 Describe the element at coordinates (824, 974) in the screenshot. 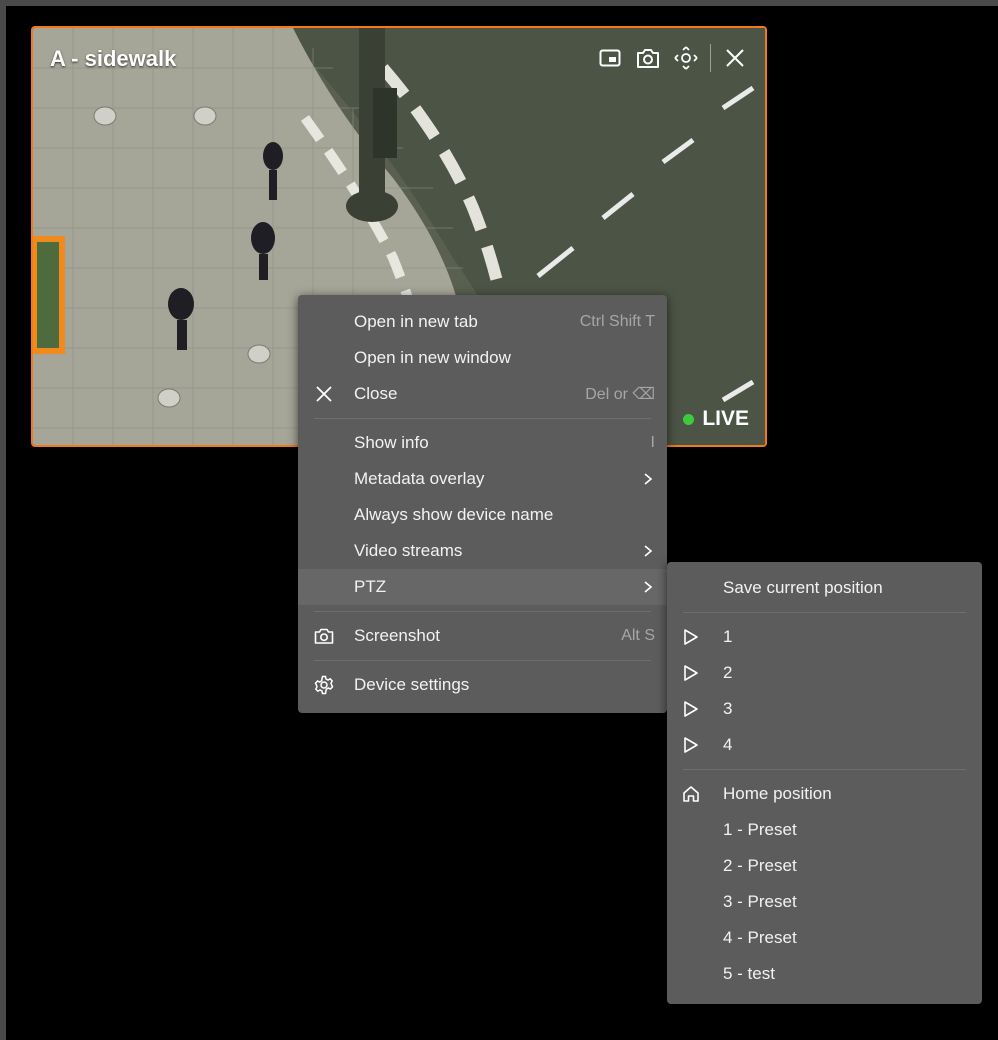

I see `ptz-preset-item: 5 - test` at that location.